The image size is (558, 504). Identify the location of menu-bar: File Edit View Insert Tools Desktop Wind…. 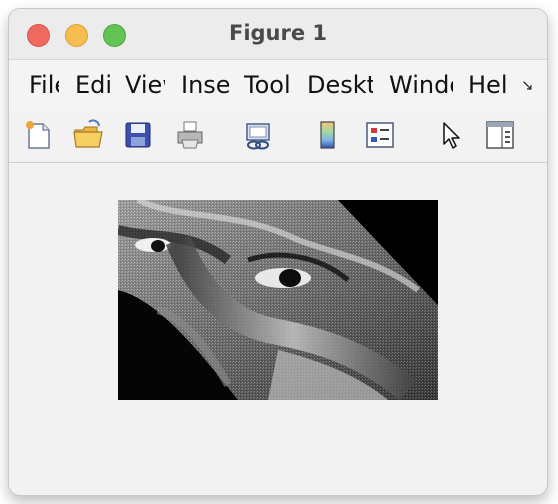
(278, 85).